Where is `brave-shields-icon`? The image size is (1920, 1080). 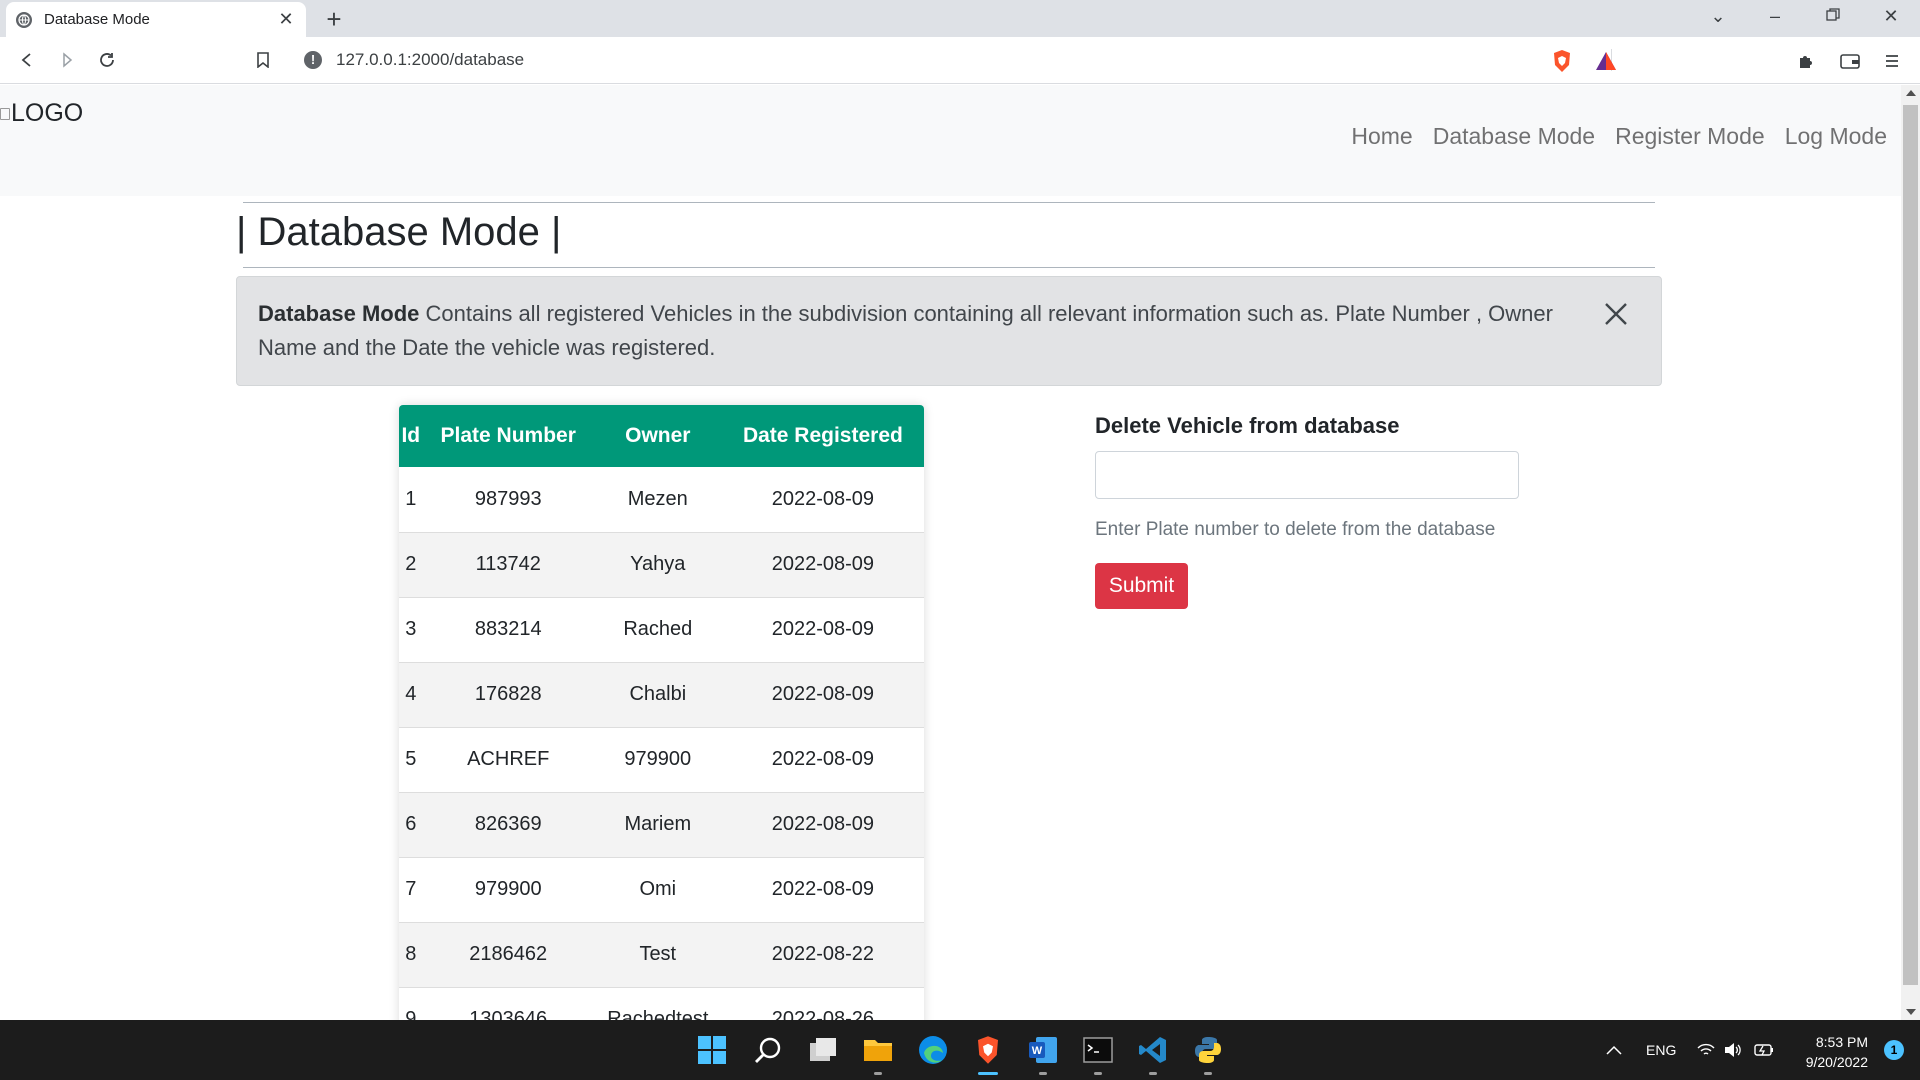
brave-shields-icon is located at coordinates (1562, 61).